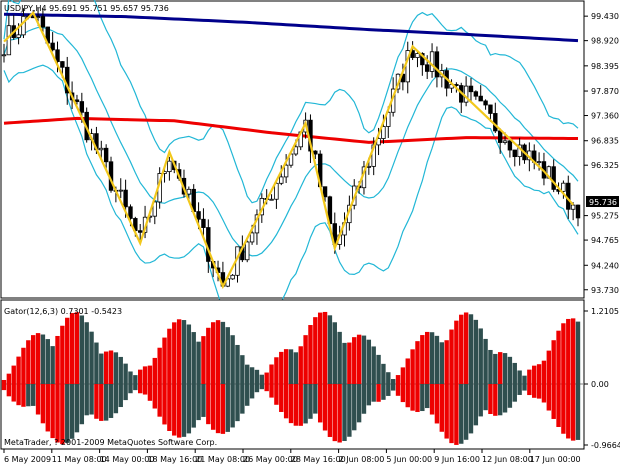 This screenshot has height=465, width=620. What do you see at coordinates (457, 459) in the screenshot?
I see `time-tick-label: 9 Jun 16:00` at bounding box center [457, 459].